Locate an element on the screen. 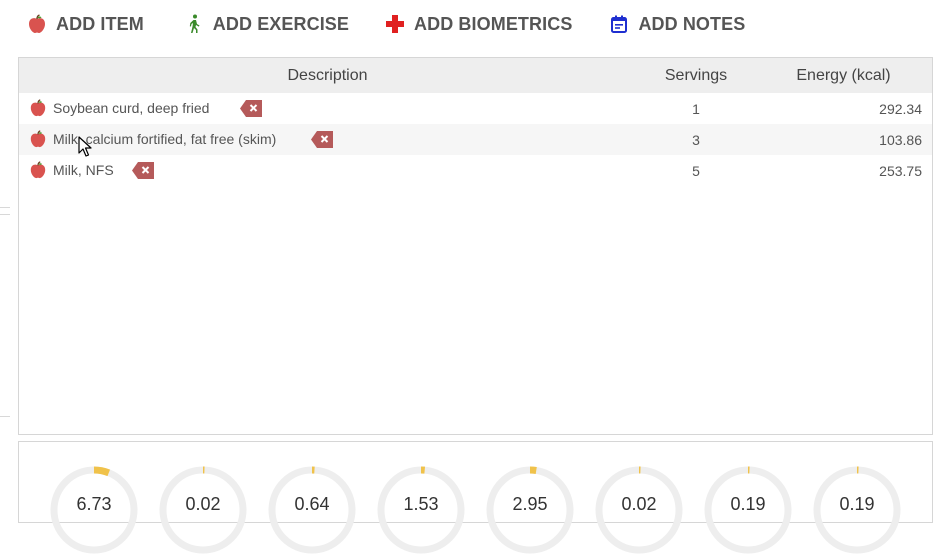 This screenshot has height=556, width=951. gauge-value: 6.73 is located at coordinates (94, 504).